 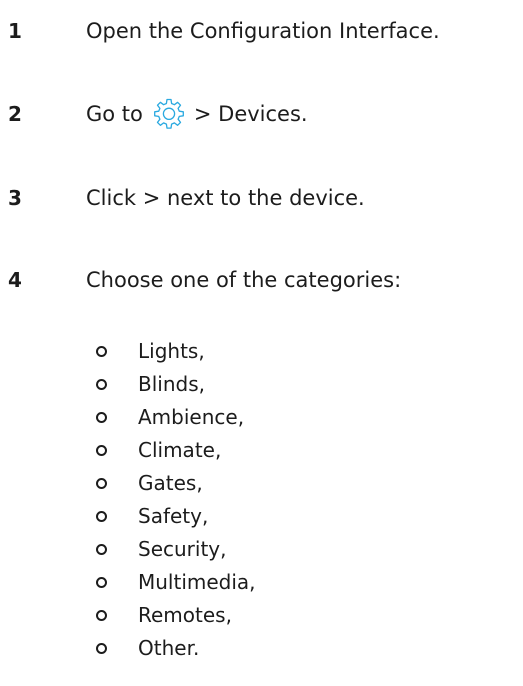 What do you see at coordinates (191, 417) in the screenshot?
I see `category-label: Ambience,` at bounding box center [191, 417].